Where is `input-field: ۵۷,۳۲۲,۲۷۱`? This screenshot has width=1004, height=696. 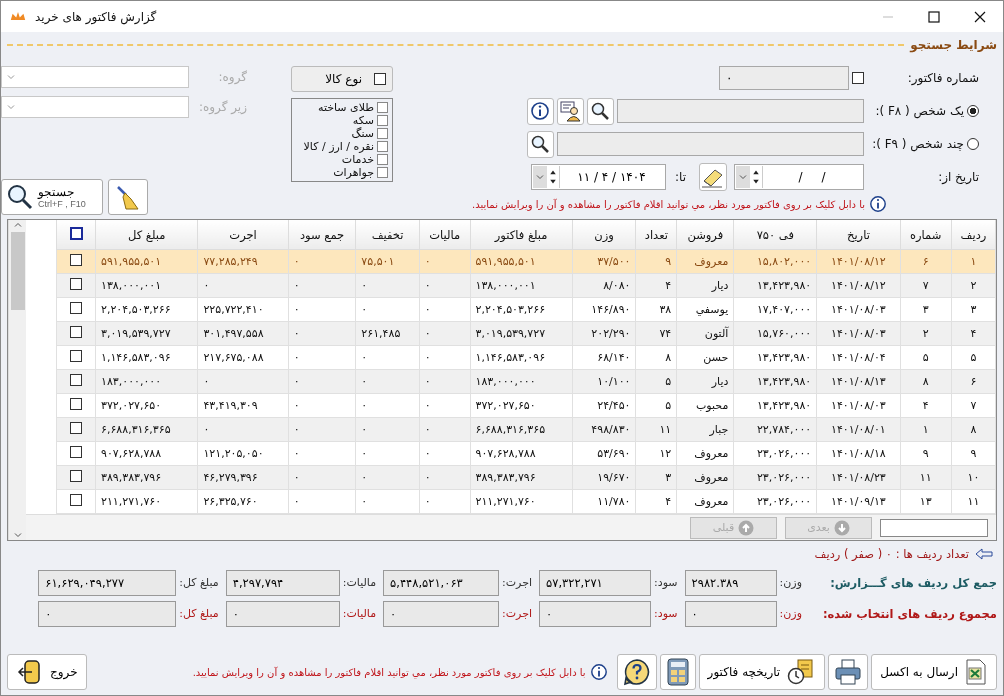 input-field: ۵۷,۳۲۲,۲۷۱ is located at coordinates (595, 582).